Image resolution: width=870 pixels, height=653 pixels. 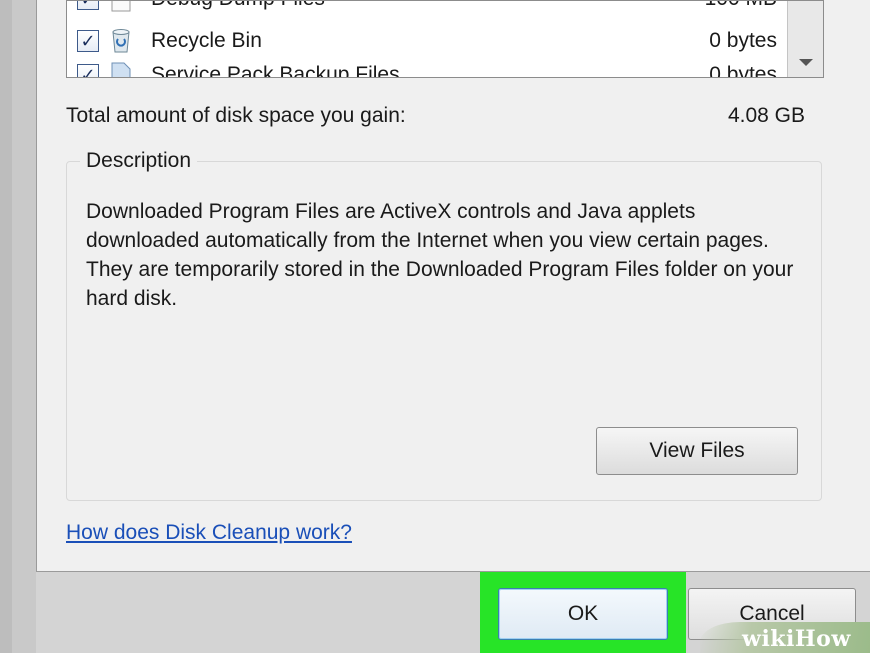 I want to click on blank-file-icon, so click(x=121, y=6).